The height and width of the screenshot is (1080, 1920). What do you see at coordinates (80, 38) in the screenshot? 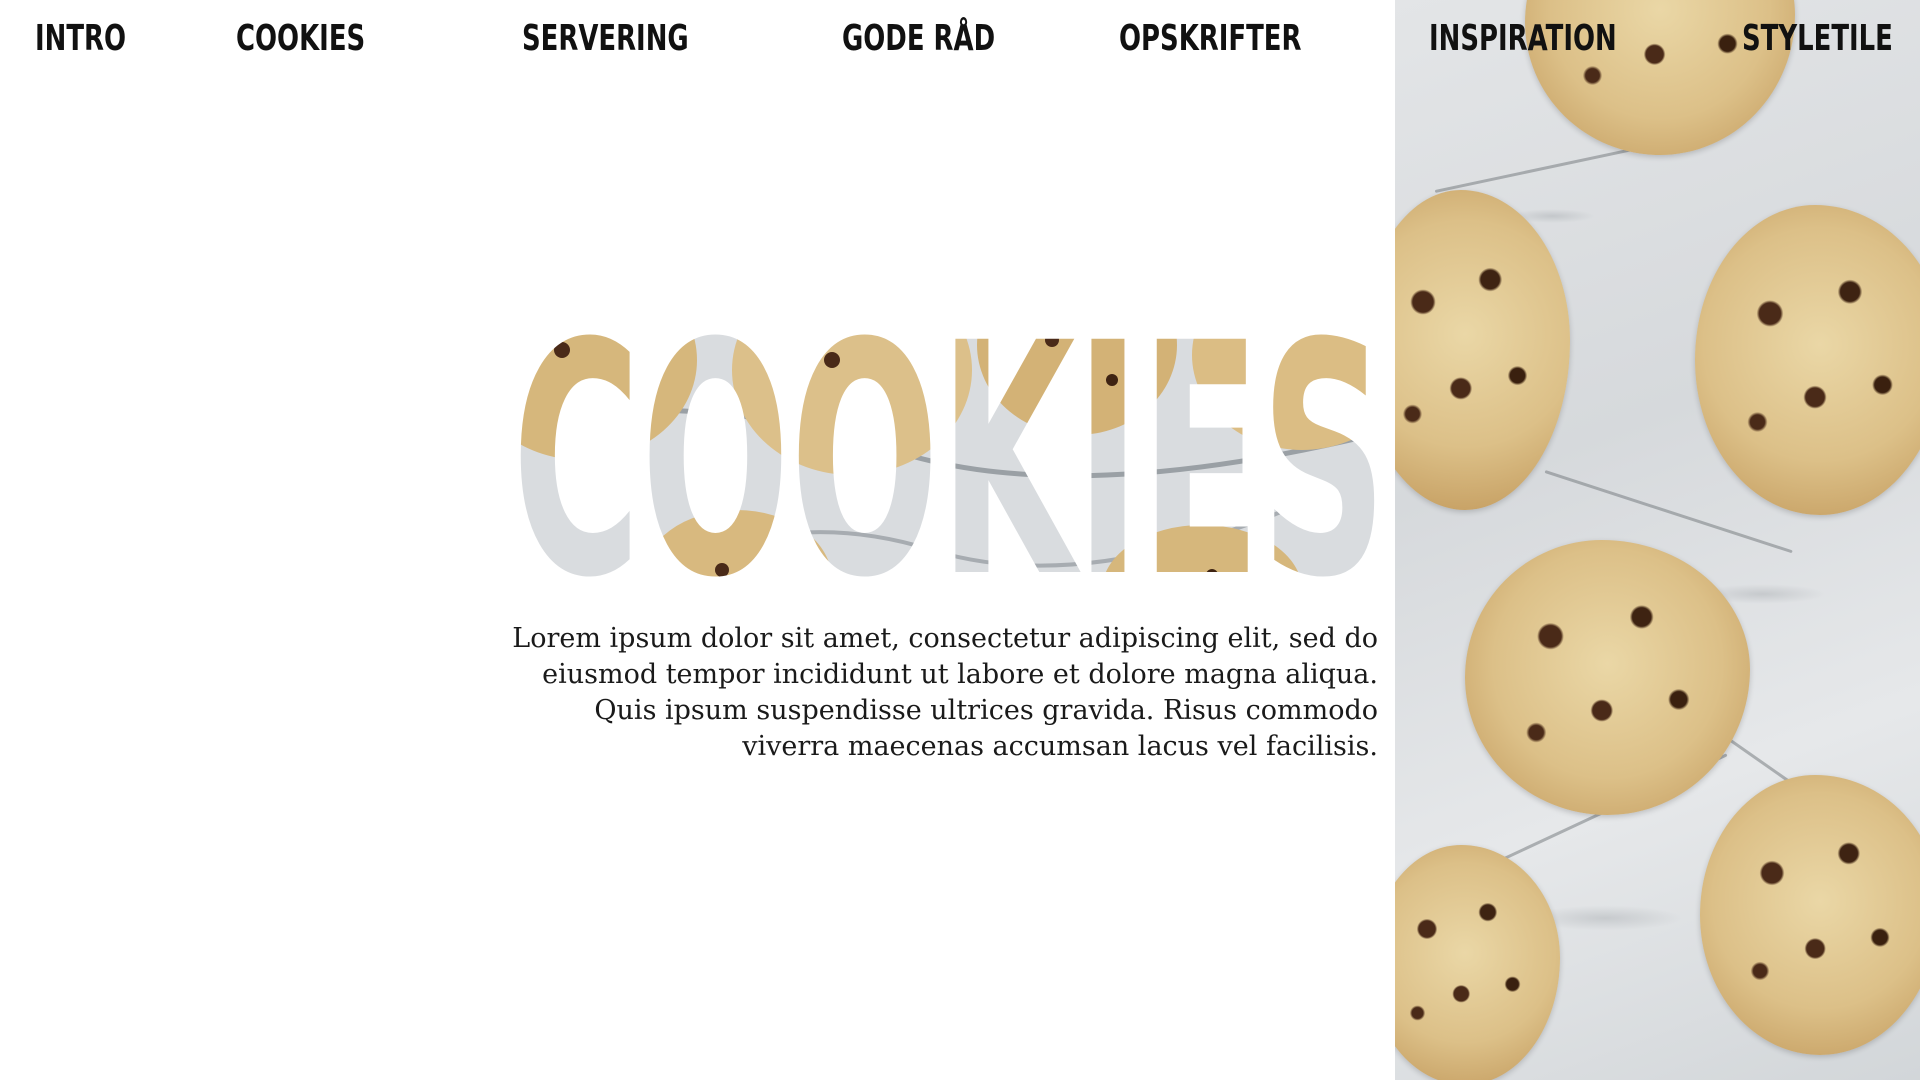
I see `nav-item-intro: INTRO` at bounding box center [80, 38].